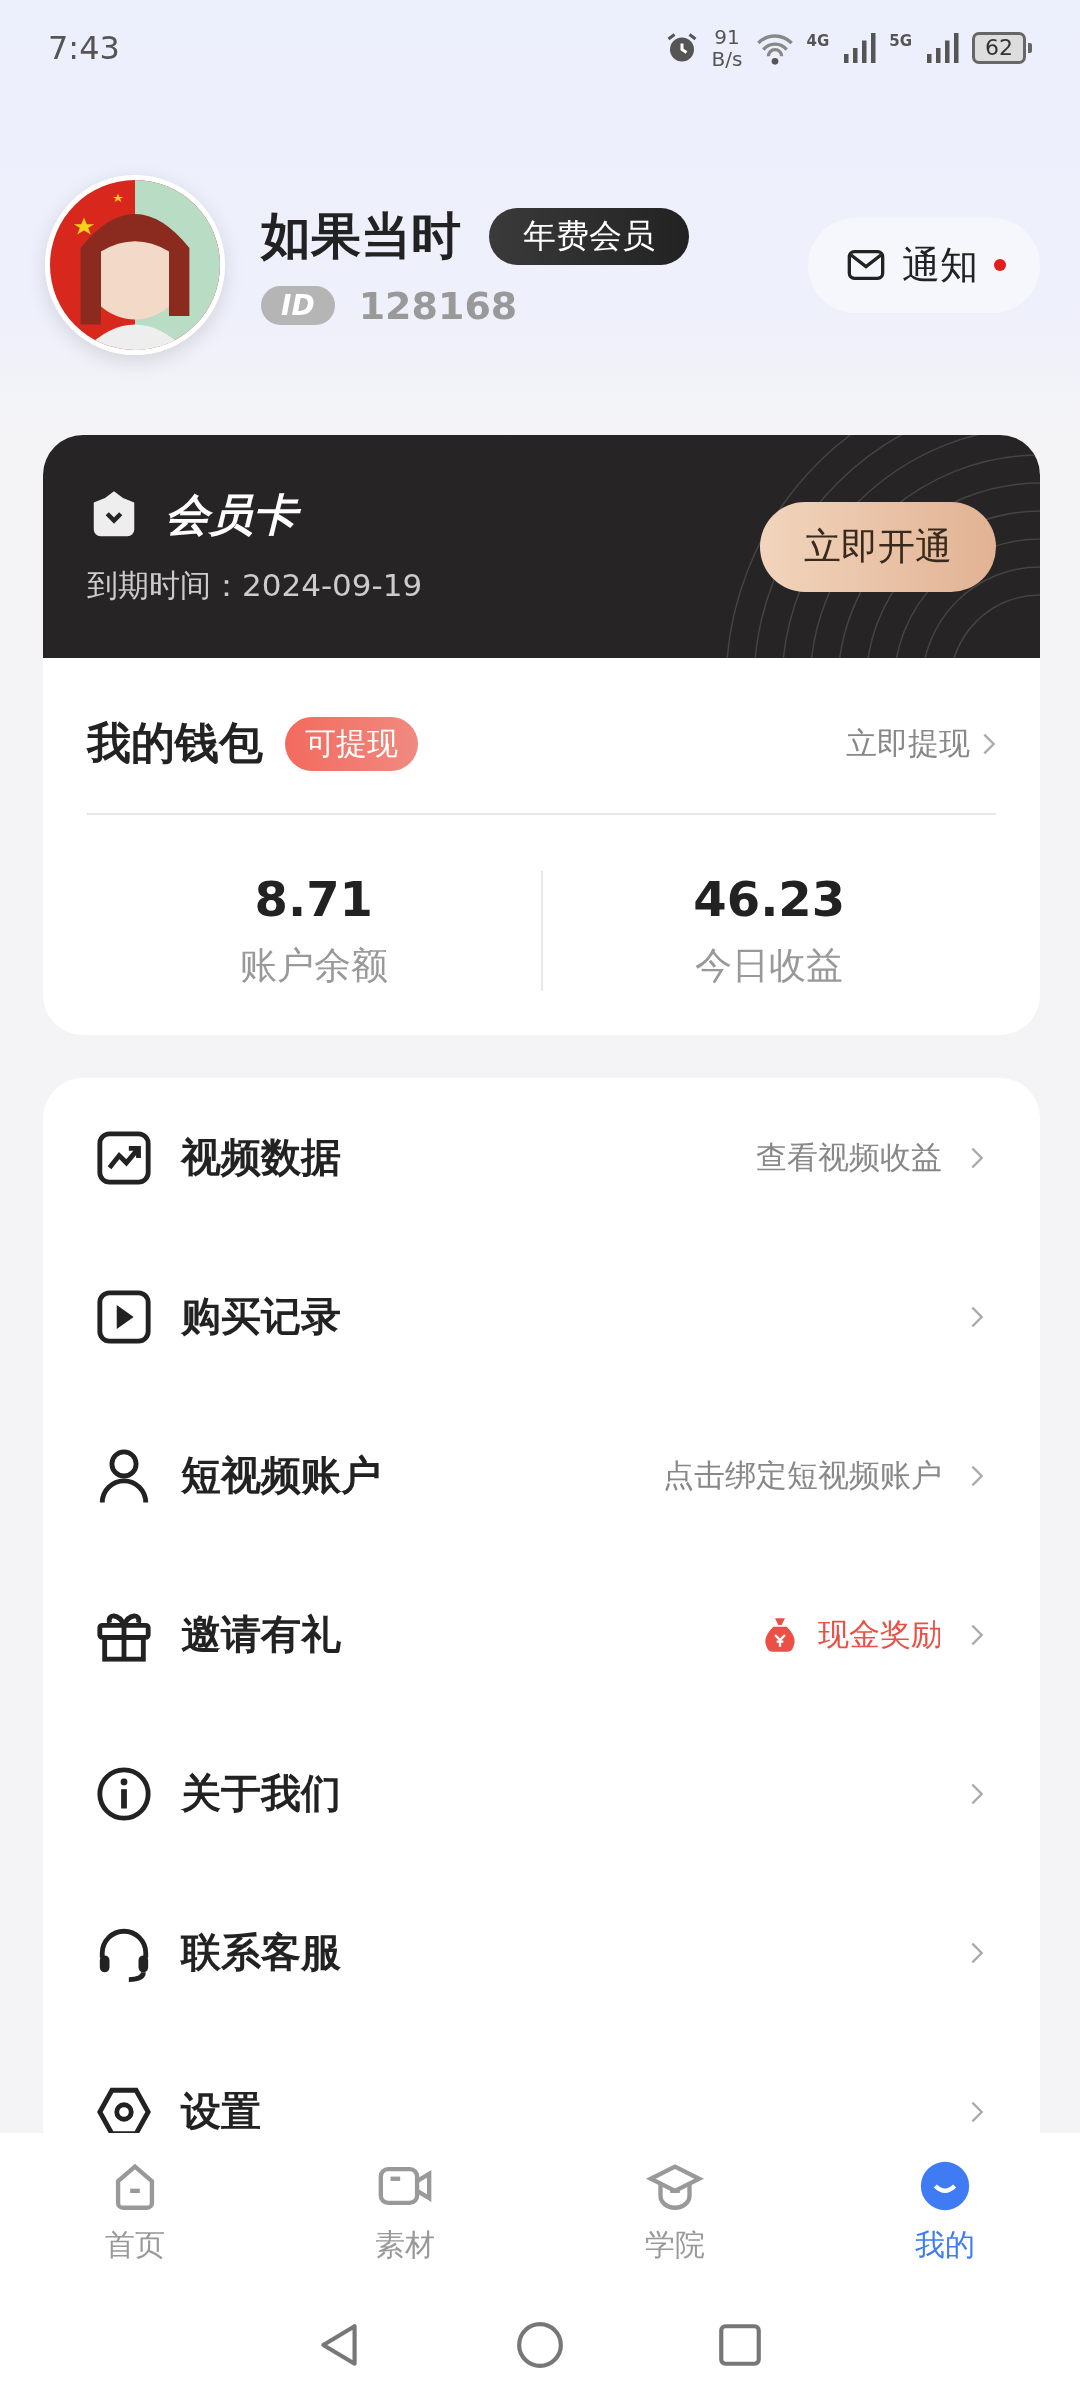  Describe the element at coordinates (924, 265) in the screenshot. I see `notification-button: 通知` at that location.